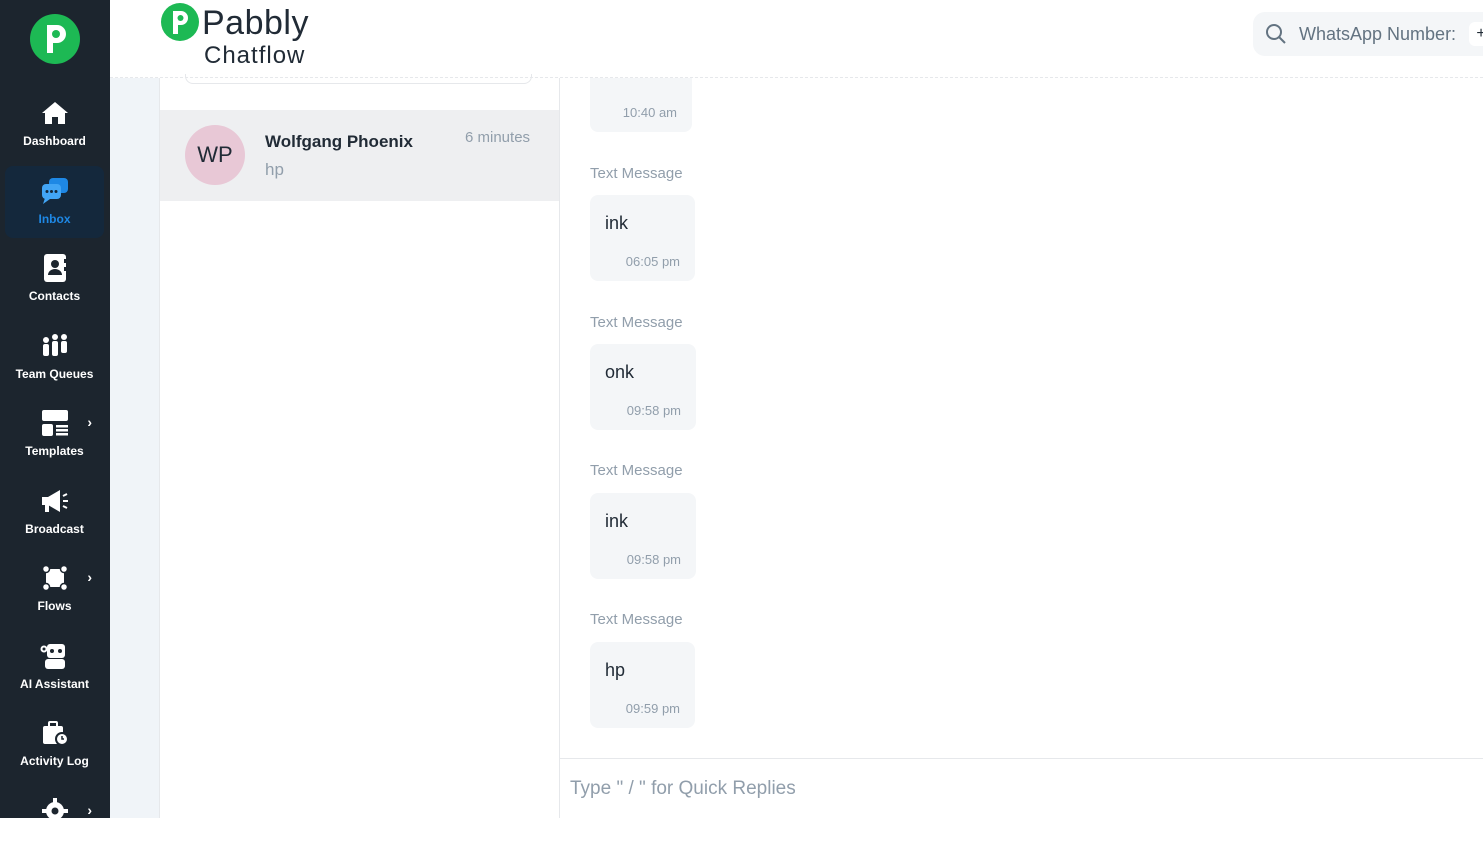  Describe the element at coordinates (135, 448) in the screenshot. I see `left-gutter` at that location.